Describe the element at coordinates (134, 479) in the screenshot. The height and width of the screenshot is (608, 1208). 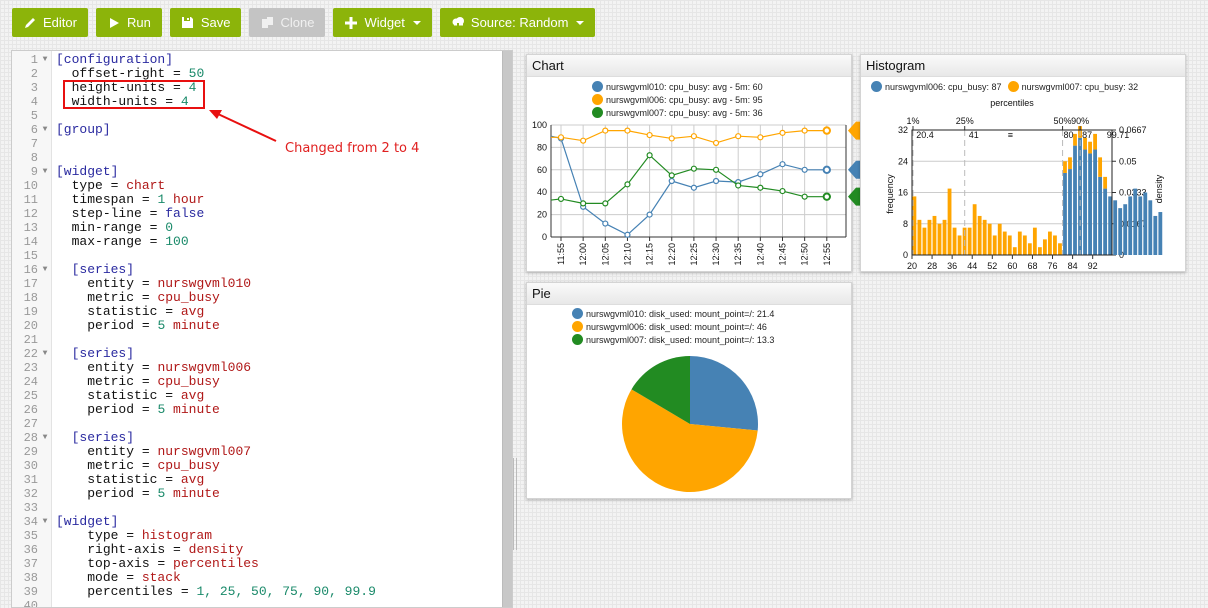
I see `token: statistic =` at that location.